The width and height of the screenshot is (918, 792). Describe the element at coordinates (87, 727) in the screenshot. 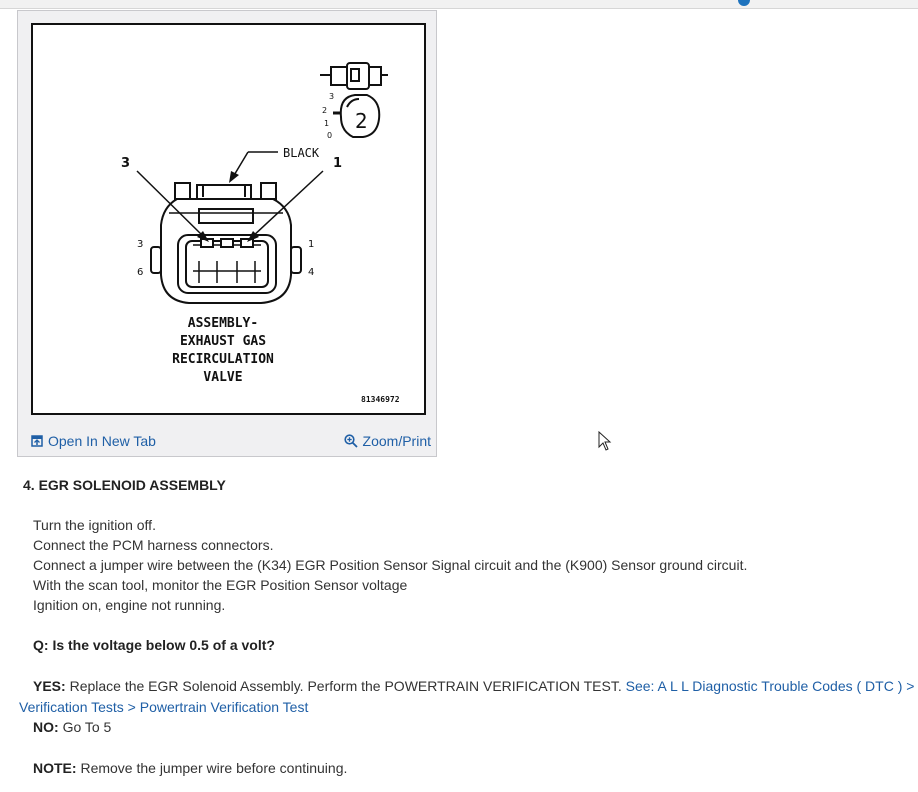

I see `no-text: Go To 5` at that location.